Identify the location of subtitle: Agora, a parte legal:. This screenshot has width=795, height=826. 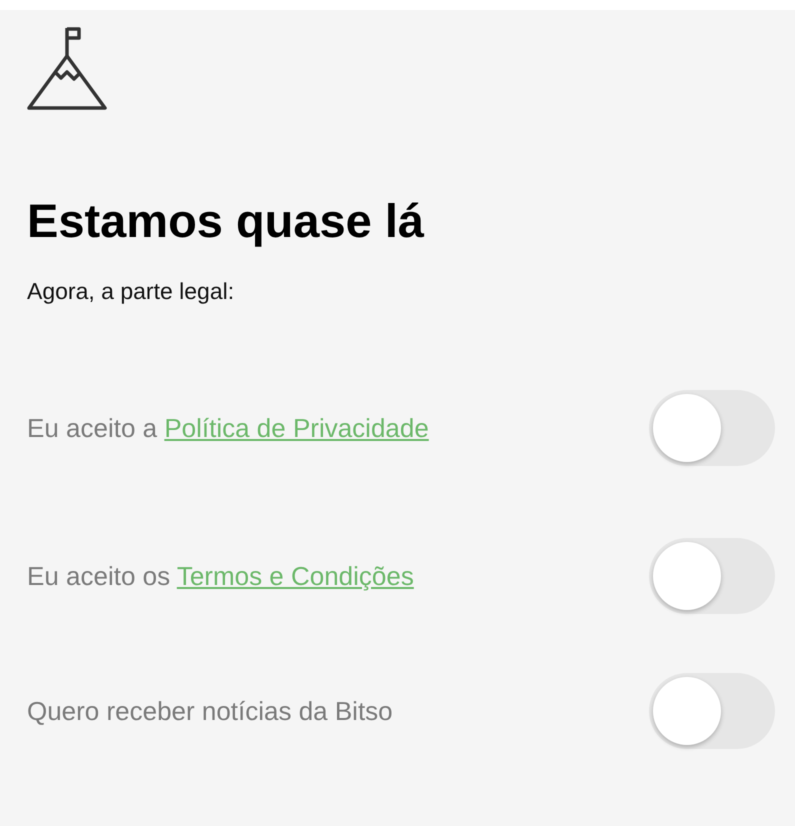
(131, 291).